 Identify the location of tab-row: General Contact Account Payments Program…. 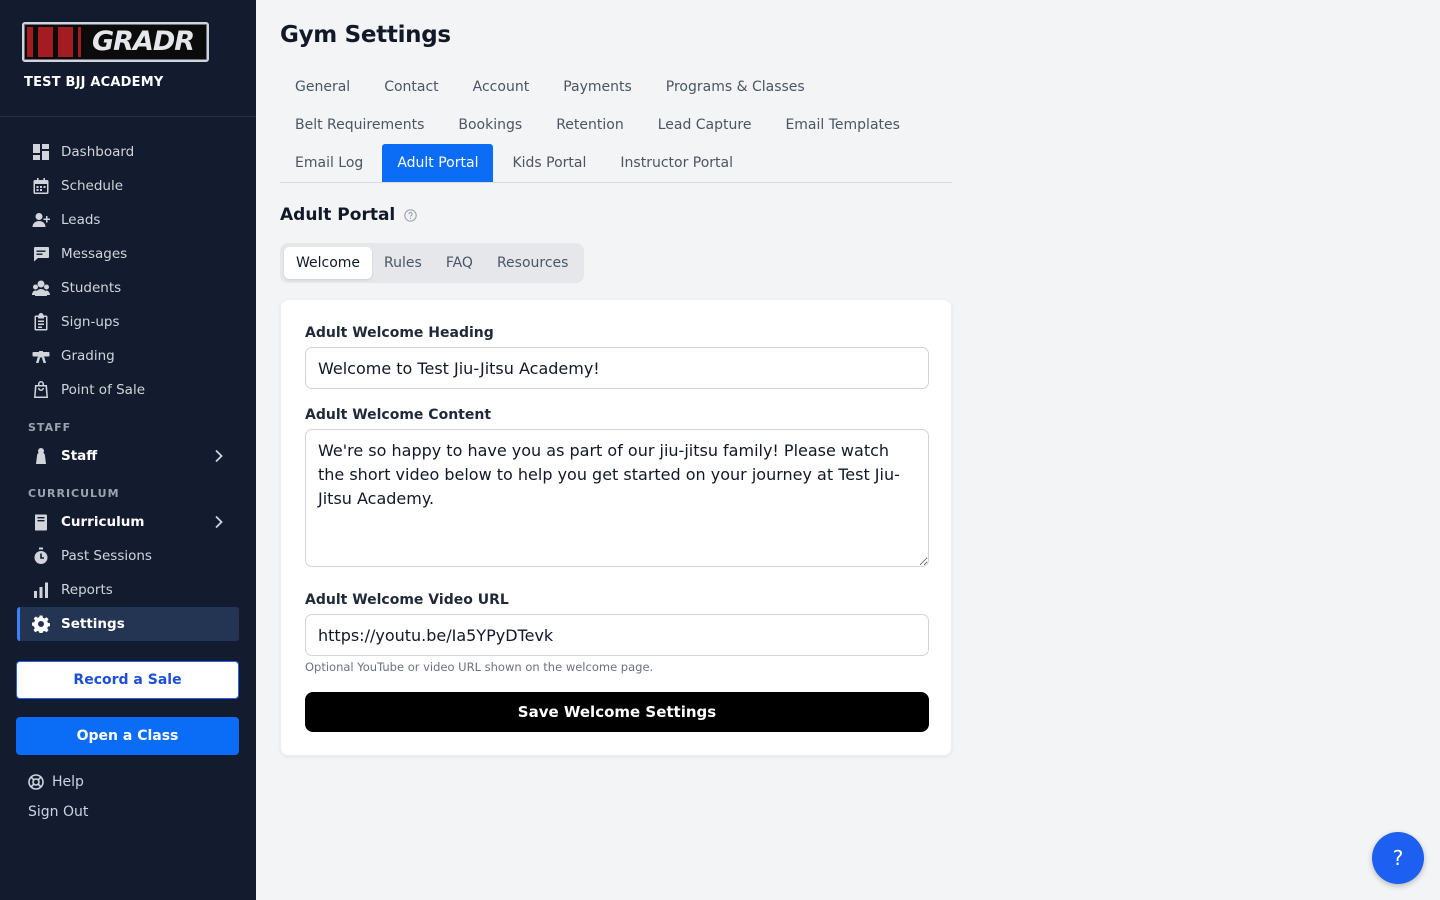
(616, 87).